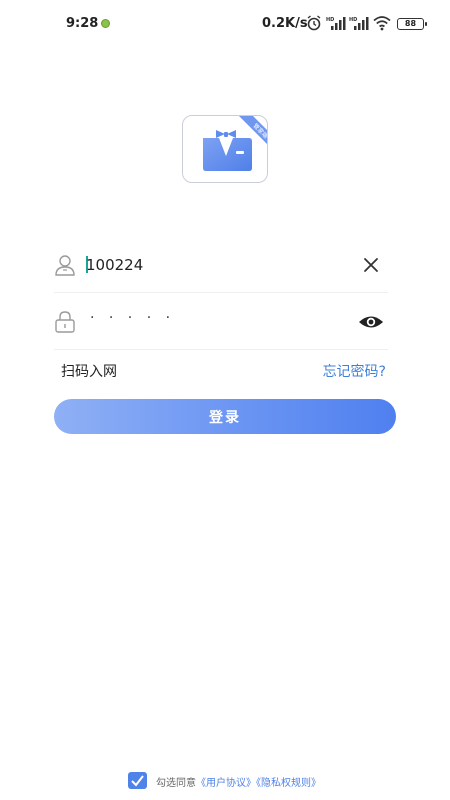 The height and width of the screenshot is (800, 450). Describe the element at coordinates (235, 143) in the screenshot. I see `butler-logo-icon: 管家端` at that location.